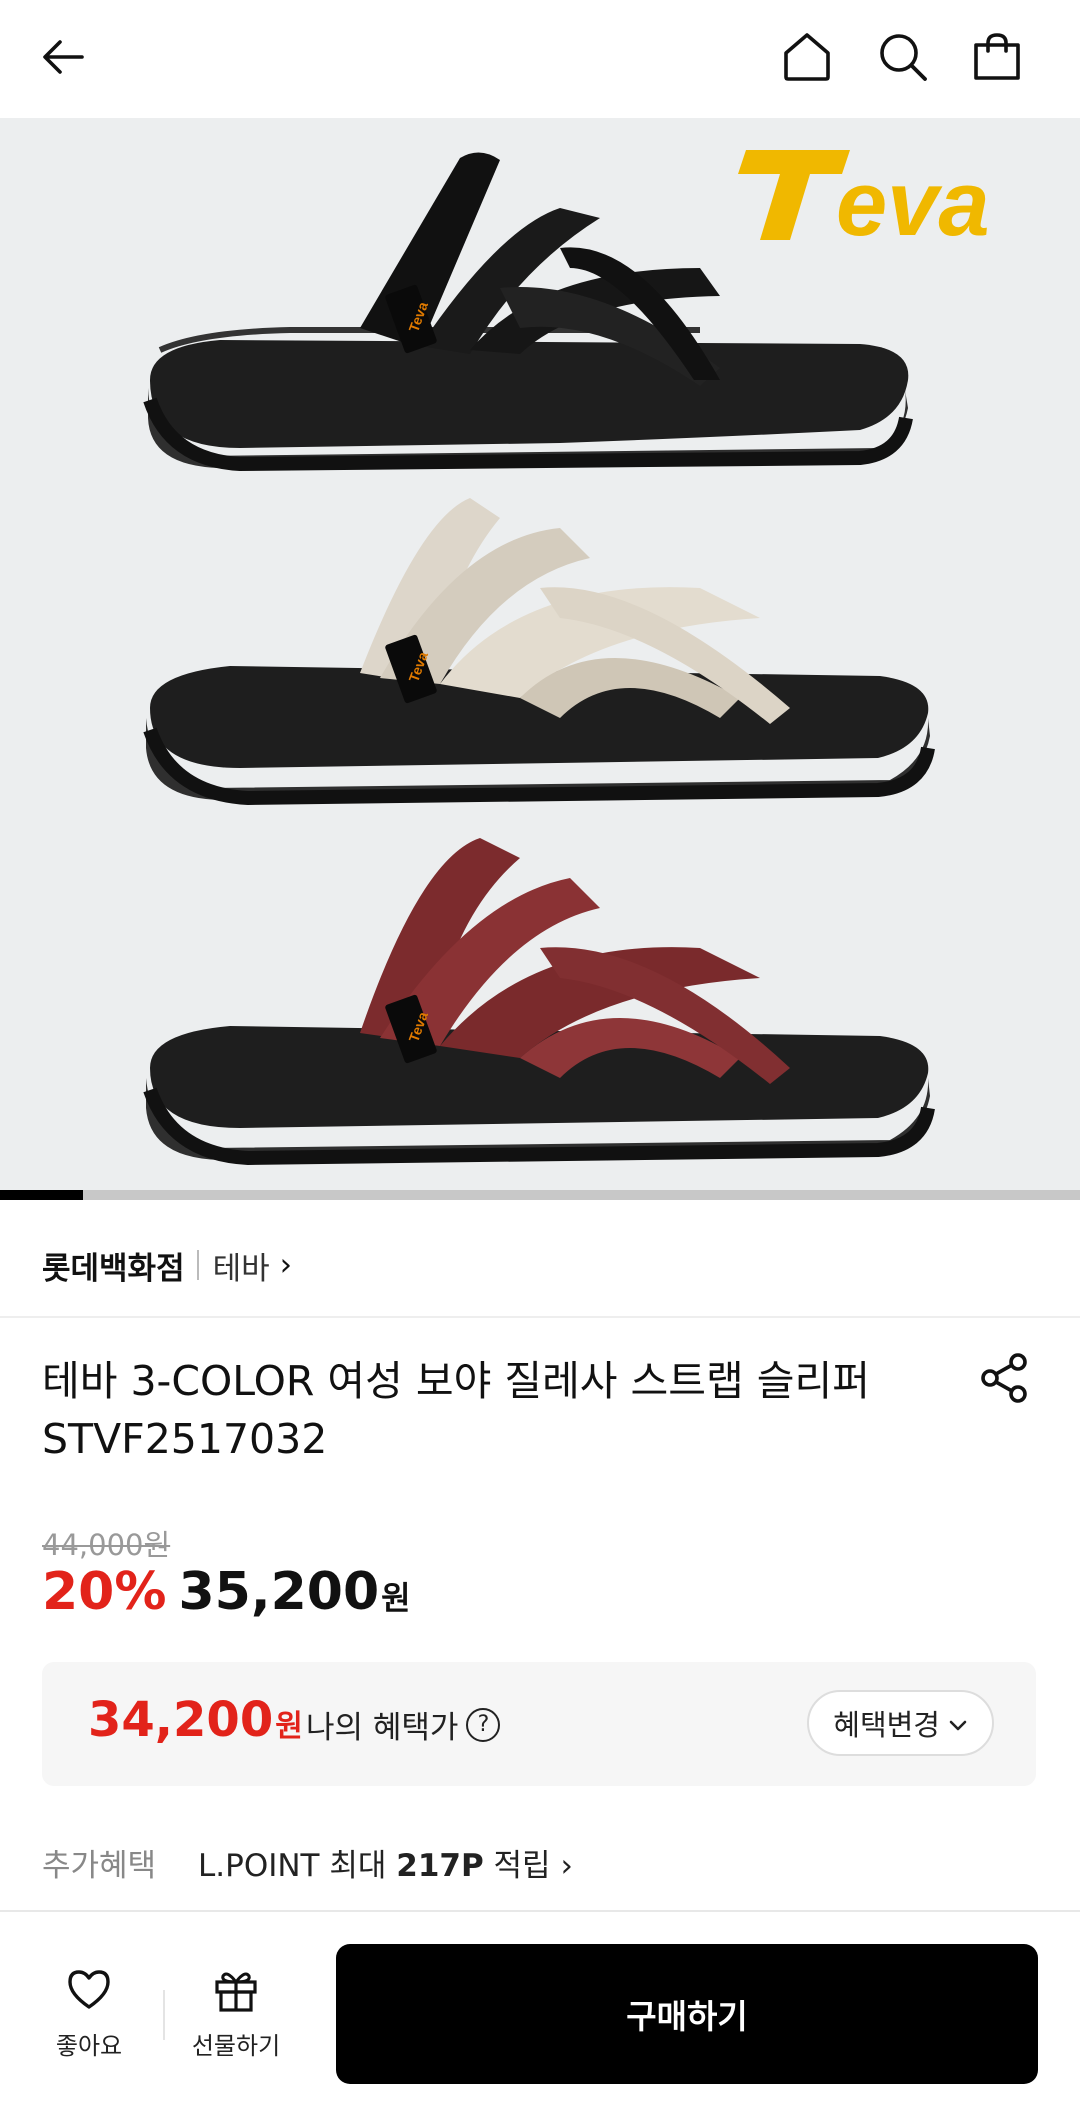 This screenshot has width=1080, height=2119. I want to click on chevron-right-icon: ›, so click(566, 1866).